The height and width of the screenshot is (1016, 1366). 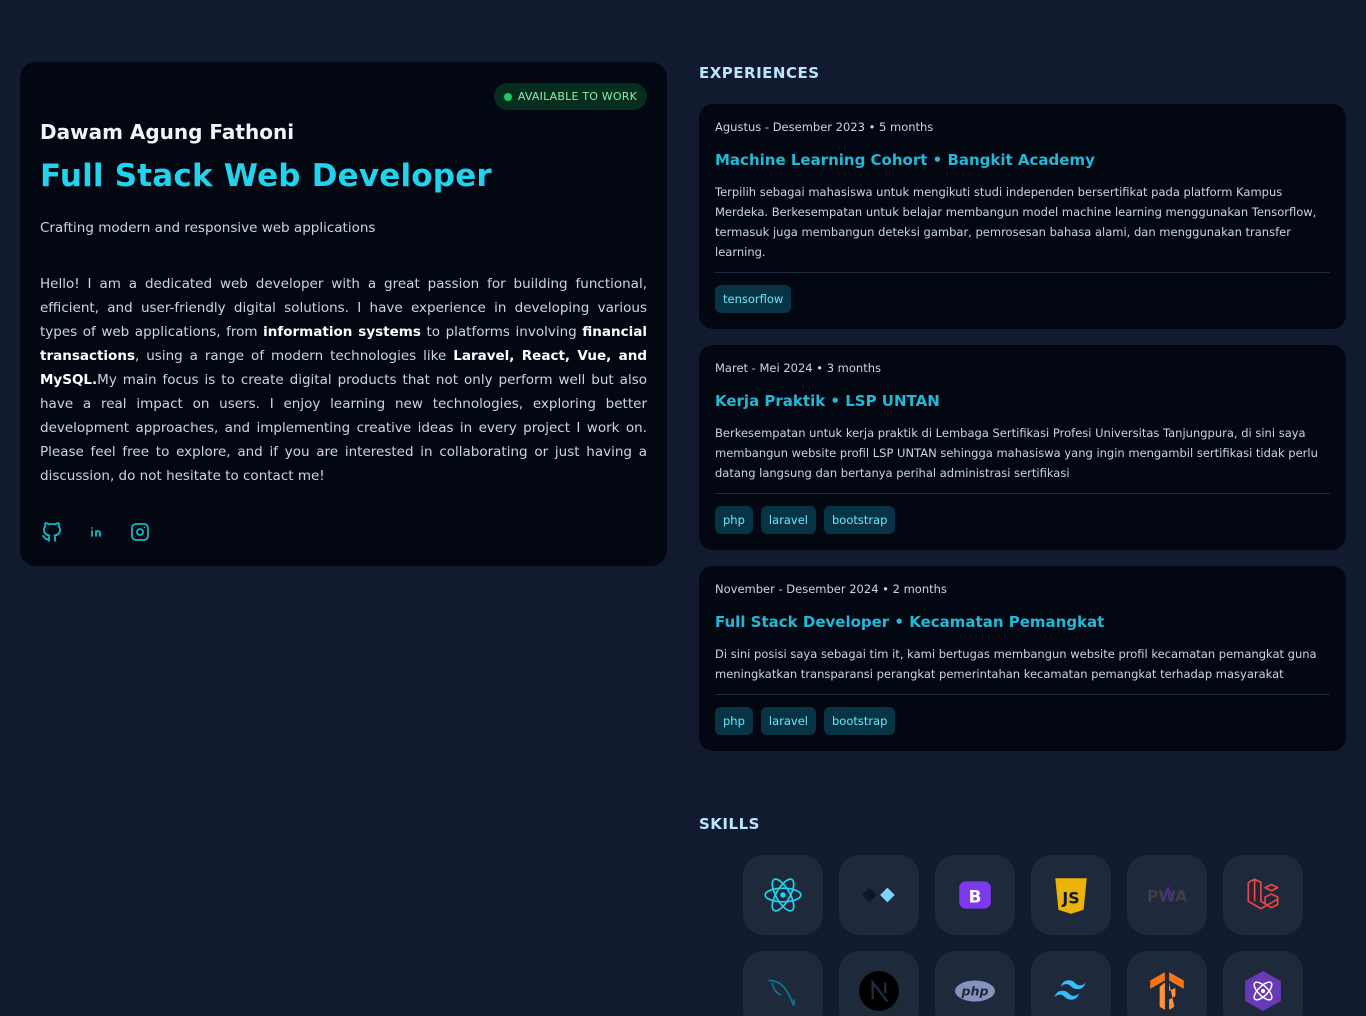 I want to click on experience-title: Kerja Praktik • LSP UNTAN, so click(x=827, y=401).